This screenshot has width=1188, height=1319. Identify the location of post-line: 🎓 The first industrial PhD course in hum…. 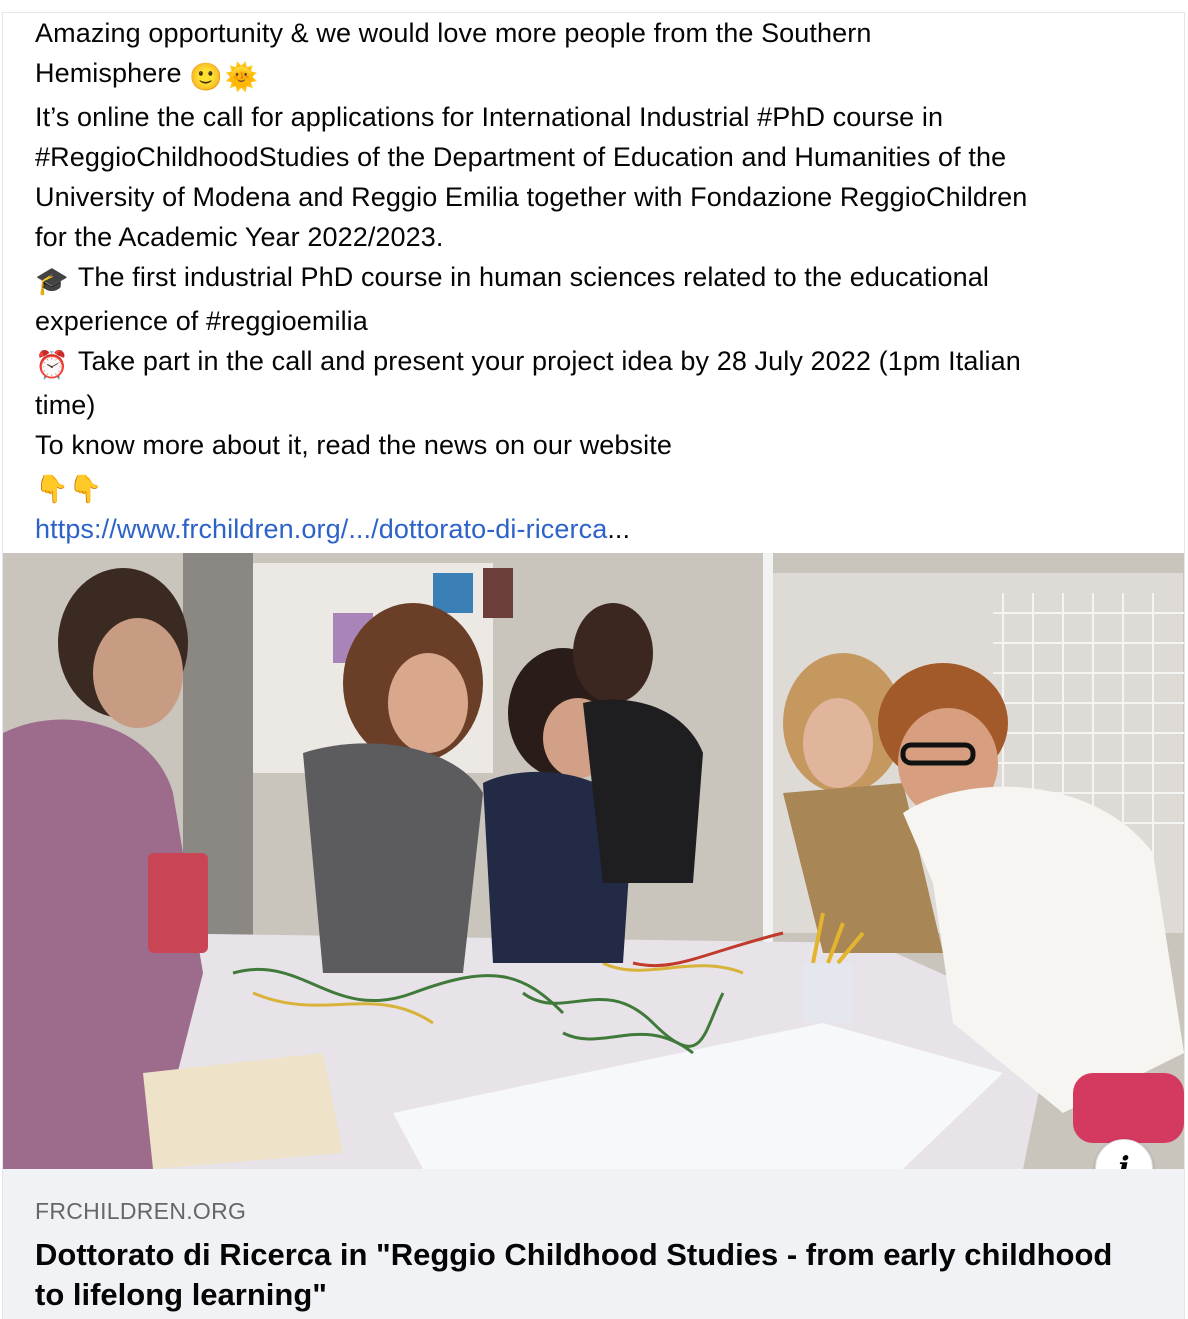
(600, 279).